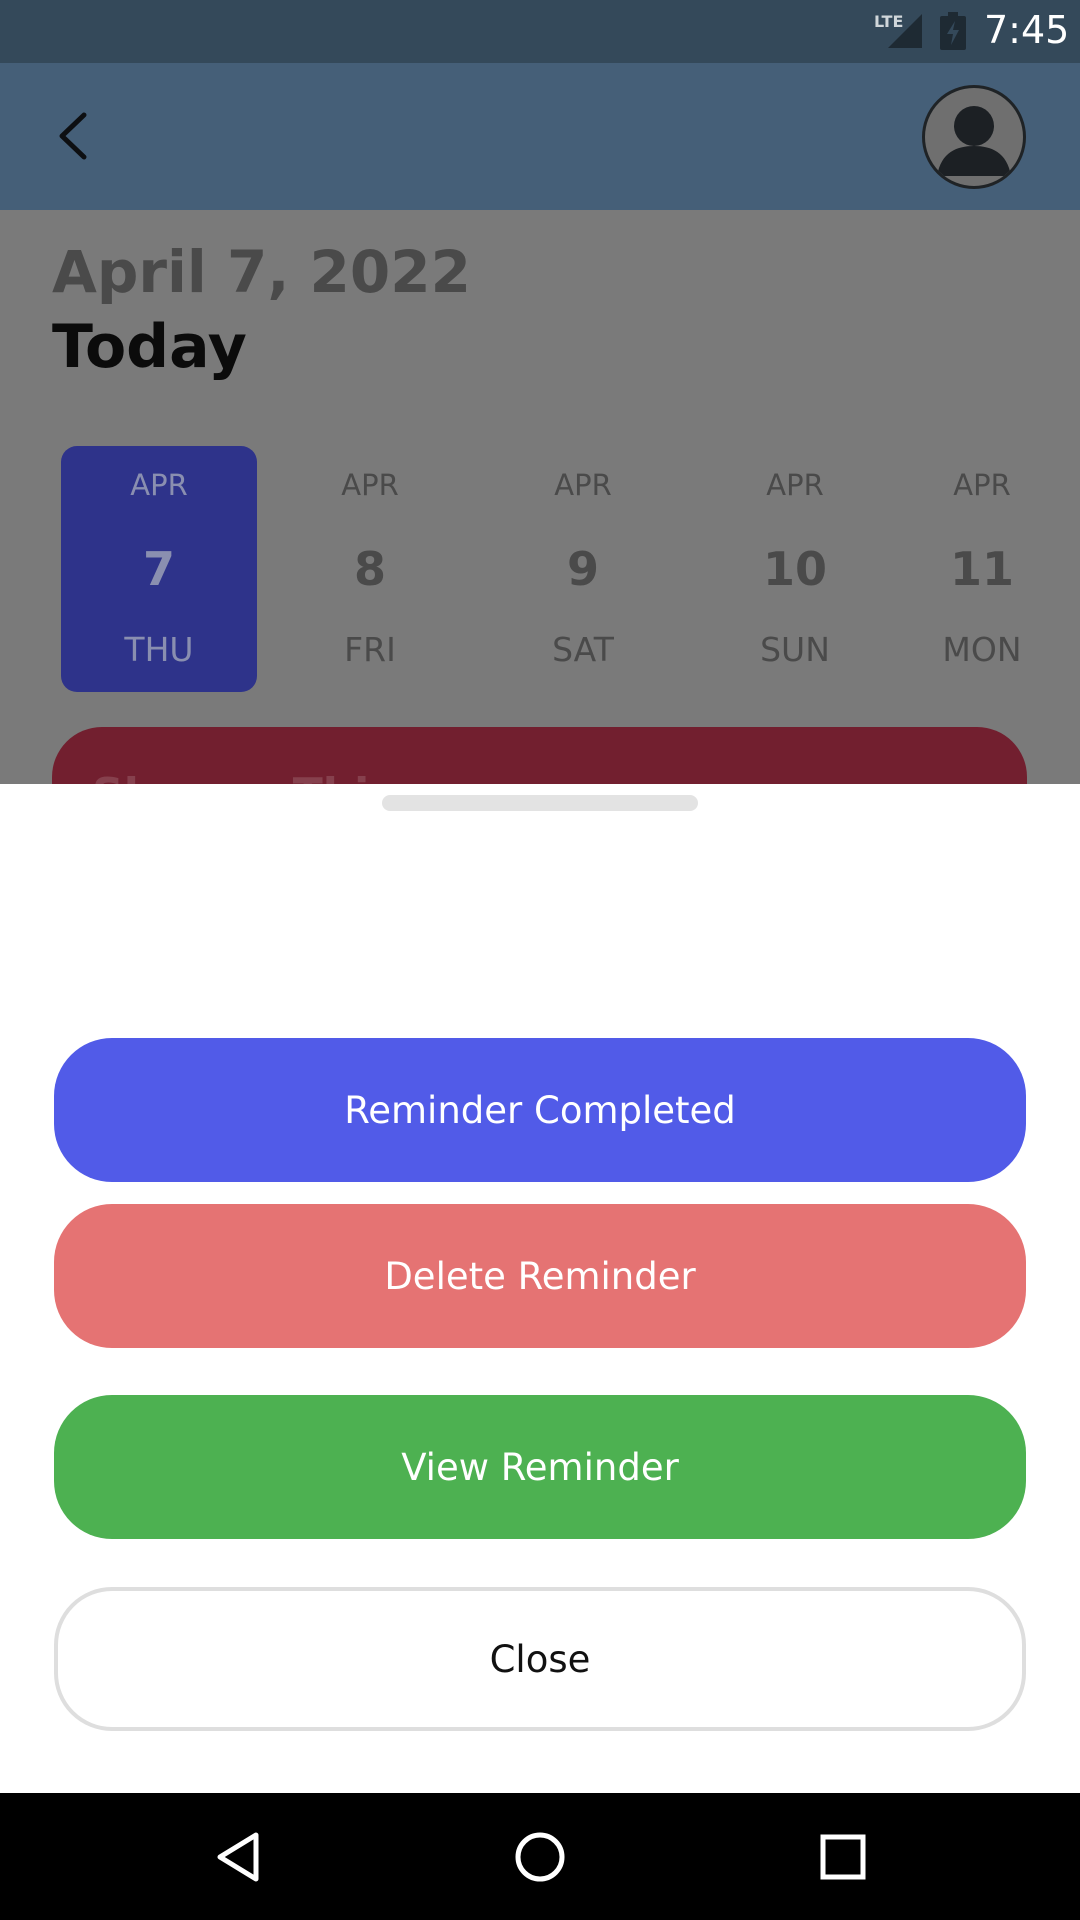 The image size is (1080, 1920). Describe the element at coordinates (540, 31) in the screenshot. I see `status-bar: LTE 7:45` at that location.